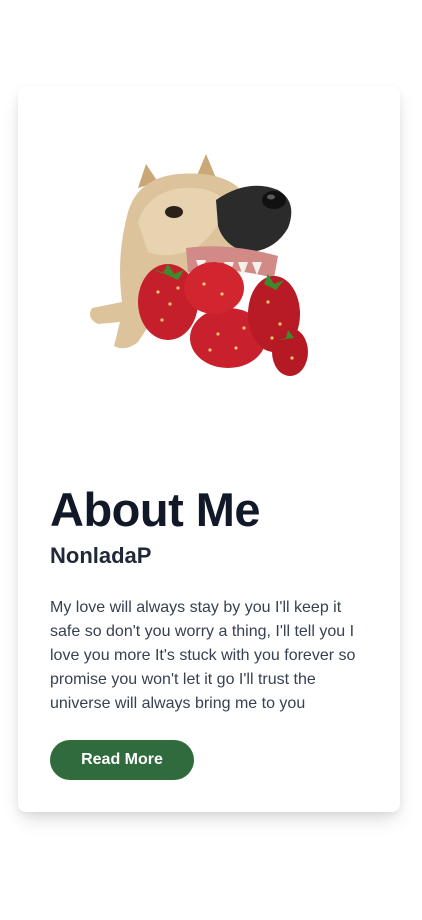 The image size is (422, 920). I want to click on dog-strawberry-image, so click(199, 265).